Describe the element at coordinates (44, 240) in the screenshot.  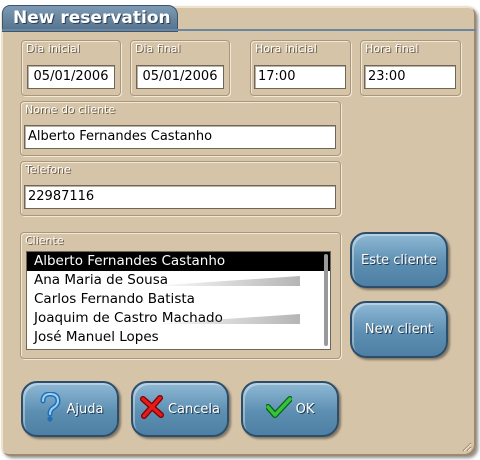
I see `client-list-label: Cliente` at that location.